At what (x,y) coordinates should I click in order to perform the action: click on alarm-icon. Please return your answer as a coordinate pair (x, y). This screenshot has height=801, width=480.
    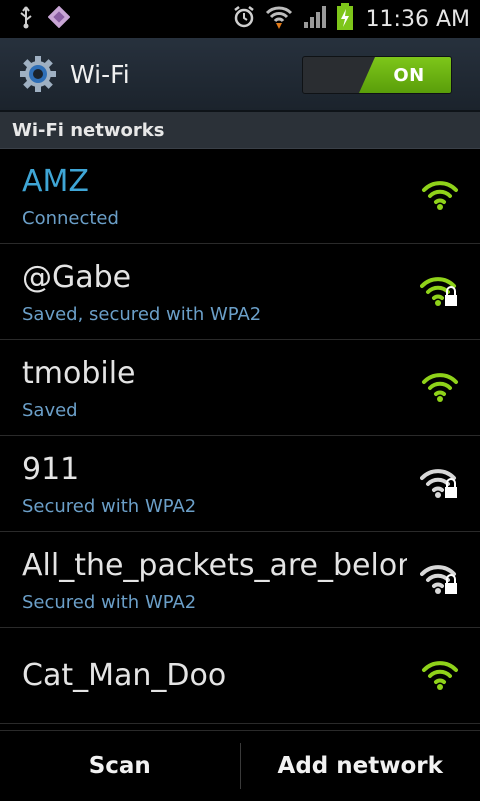
    Looking at the image, I should click on (244, 19).